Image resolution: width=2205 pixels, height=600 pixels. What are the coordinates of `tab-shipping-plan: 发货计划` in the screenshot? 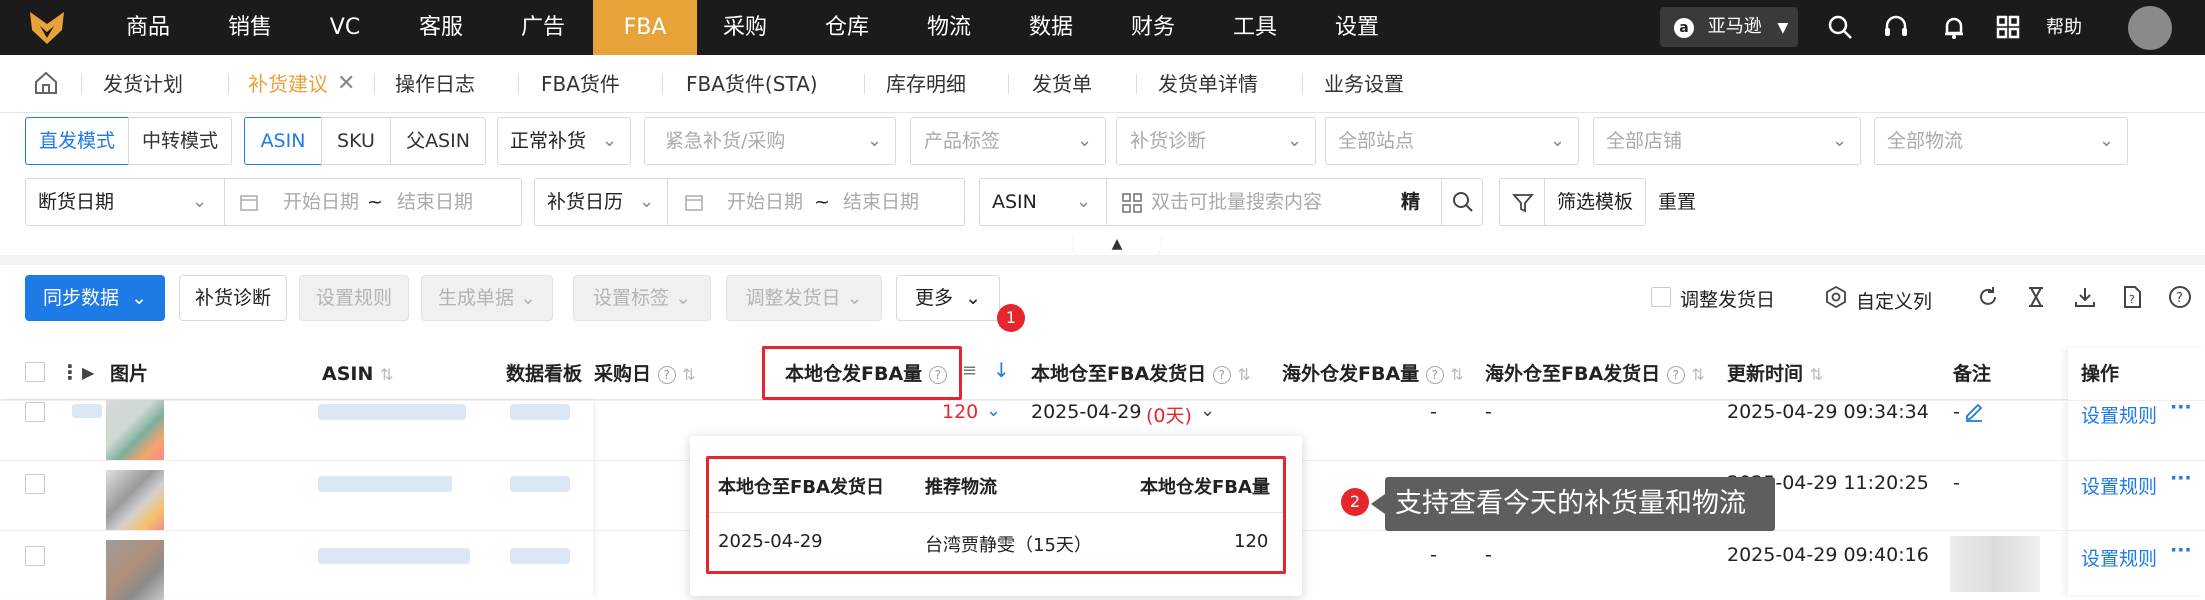 It's located at (143, 84).